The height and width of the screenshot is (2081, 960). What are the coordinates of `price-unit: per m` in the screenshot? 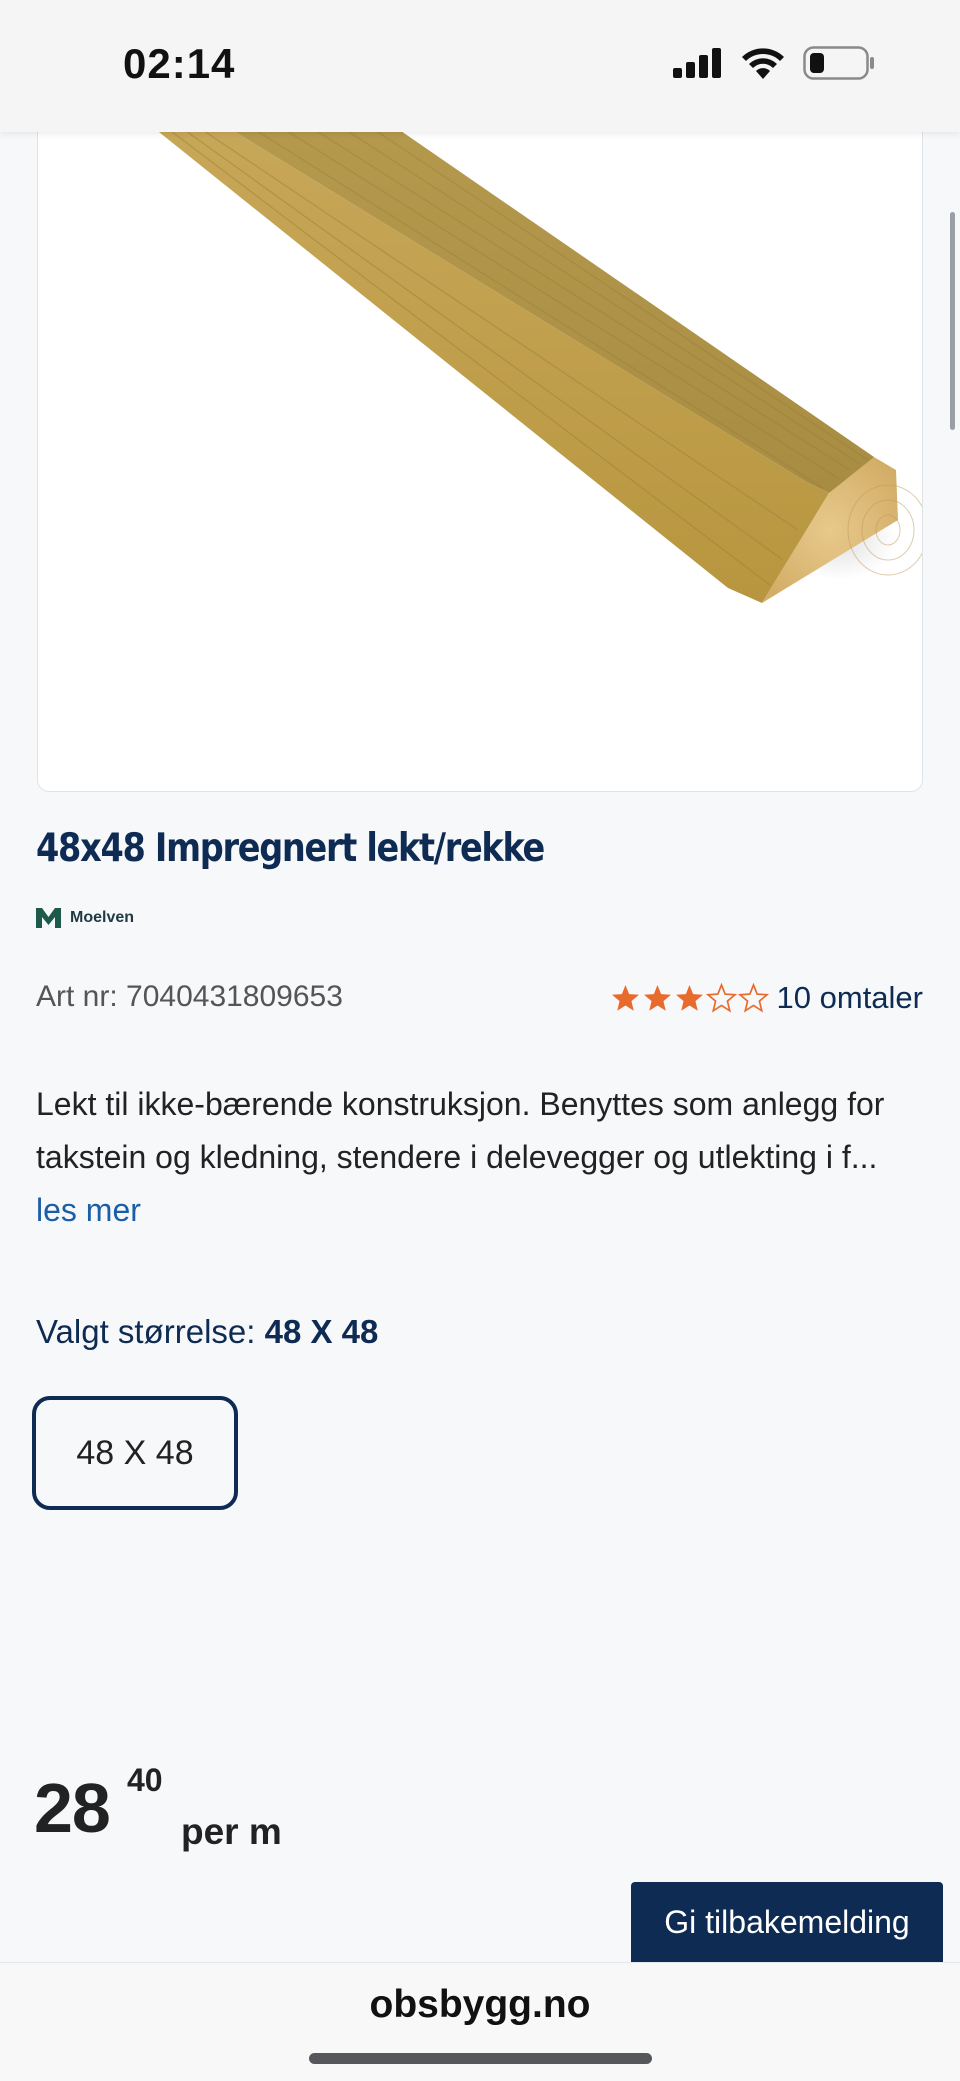 It's located at (231, 1831).